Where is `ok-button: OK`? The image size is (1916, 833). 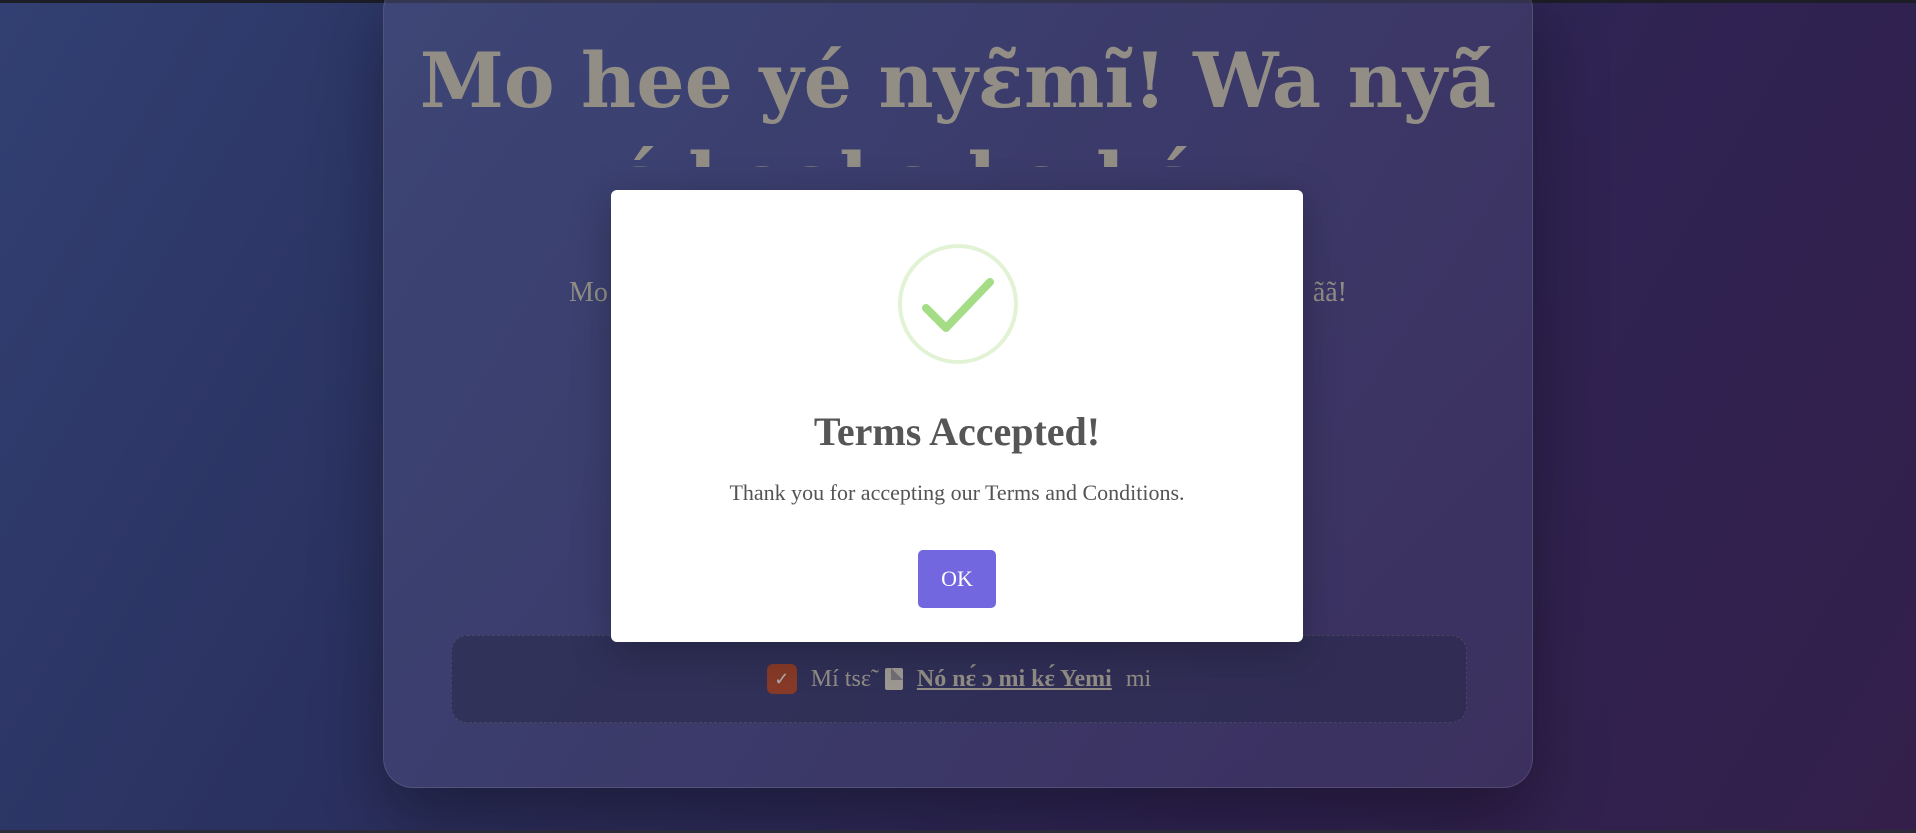 ok-button: OK is located at coordinates (957, 579).